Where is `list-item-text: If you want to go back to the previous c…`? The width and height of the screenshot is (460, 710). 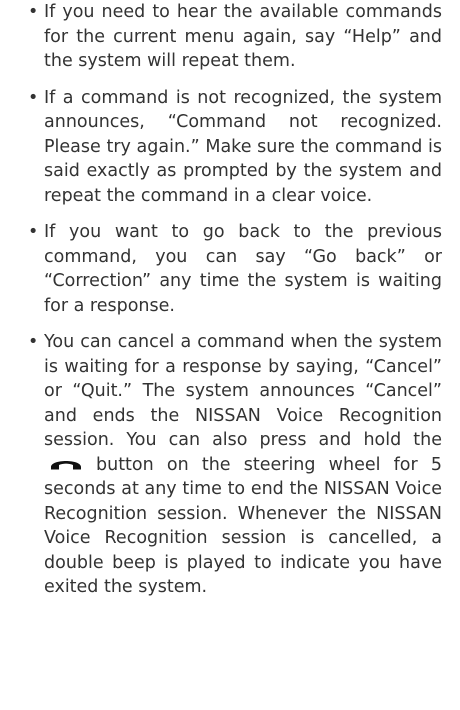
list-item-text: If you want to go back to the previous c… is located at coordinates (243, 269).